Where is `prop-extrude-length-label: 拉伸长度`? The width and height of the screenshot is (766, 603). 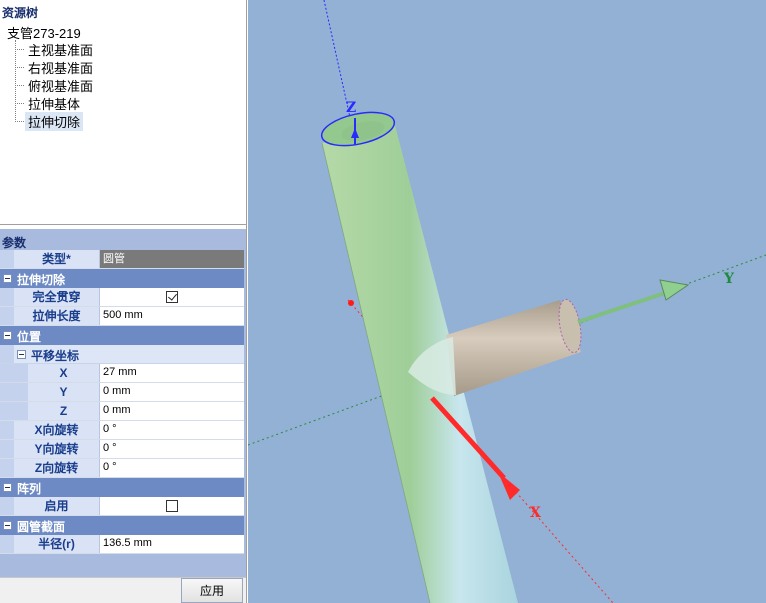
prop-extrude-length-label: 拉伸长度 is located at coordinates (57, 316).